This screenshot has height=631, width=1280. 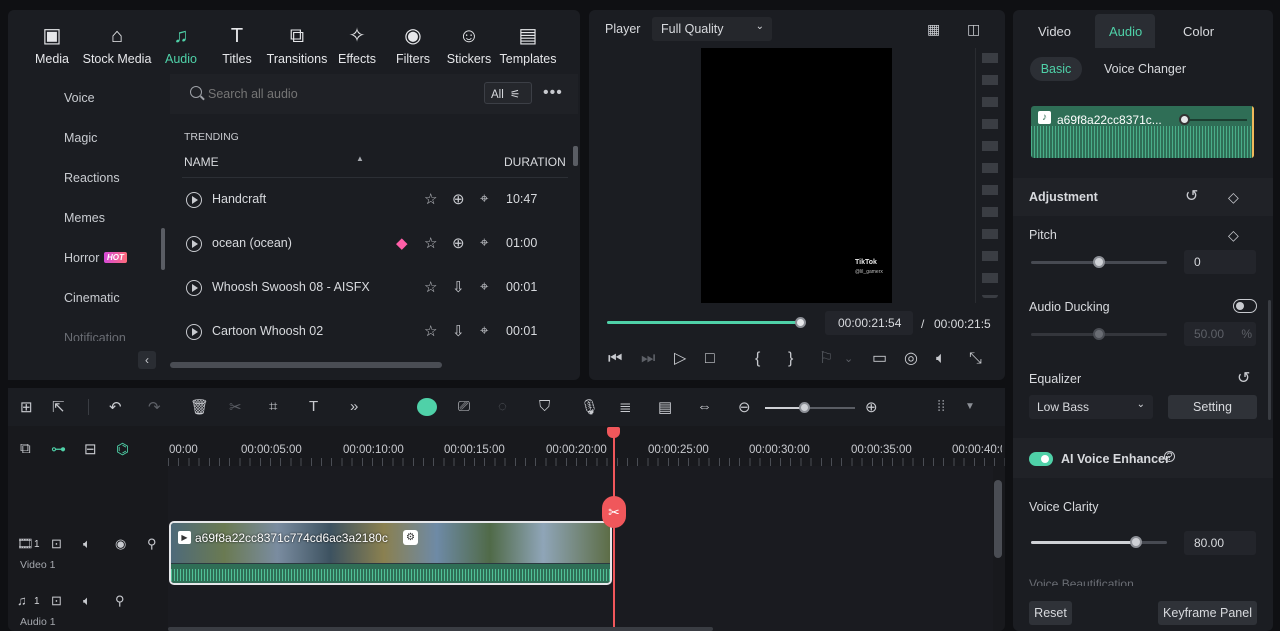 I want to click on fit-timeline-icon: ⇔, so click(x=704, y=406).